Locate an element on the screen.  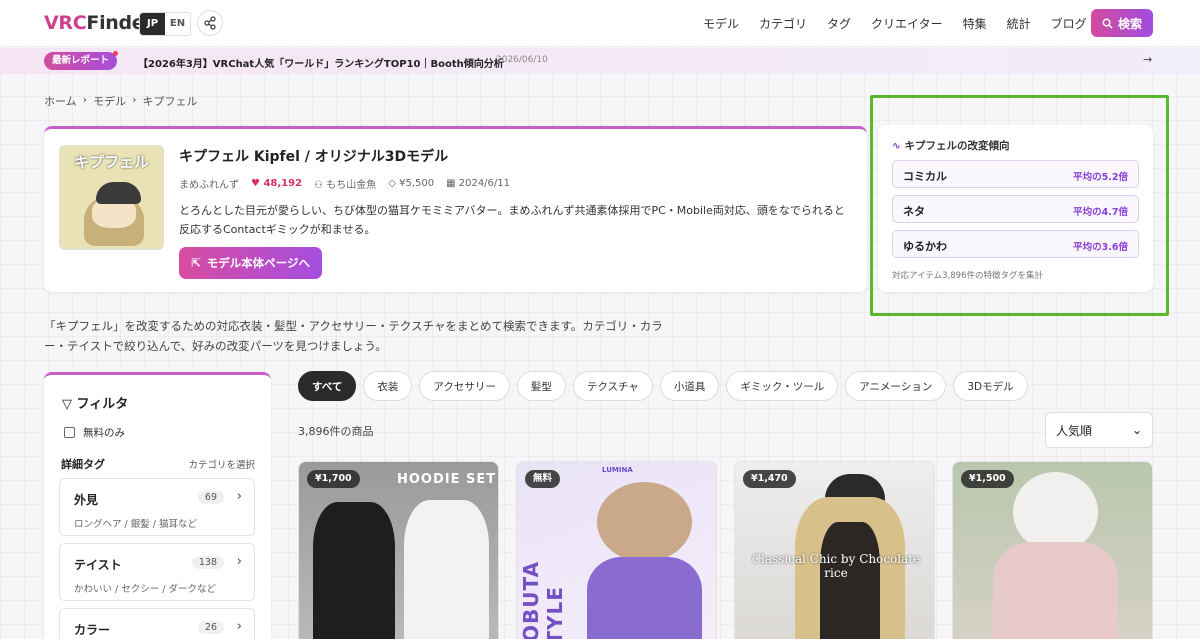
chevron-down-icon: ⌄ is located at coordinates (1136, 430).